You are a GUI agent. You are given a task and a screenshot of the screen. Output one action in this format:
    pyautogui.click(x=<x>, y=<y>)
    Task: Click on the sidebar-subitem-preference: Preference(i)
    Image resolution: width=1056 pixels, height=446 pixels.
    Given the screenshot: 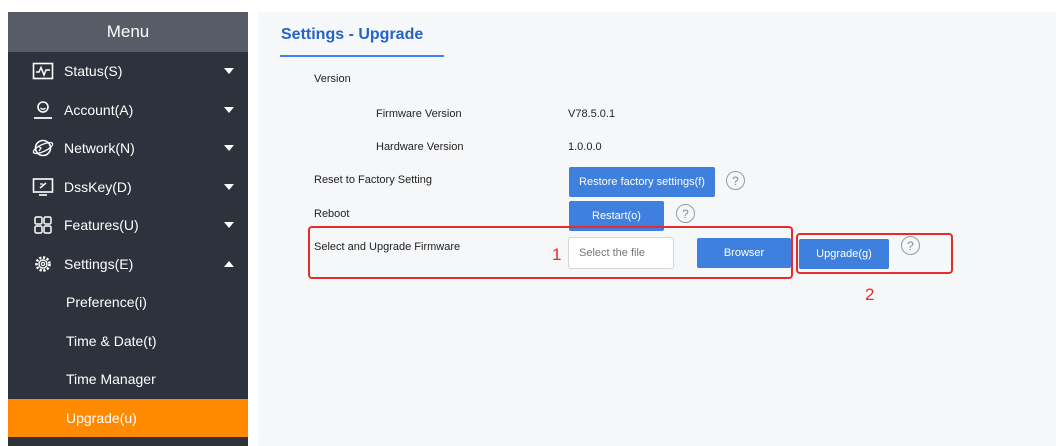 What is the action you would take?
    pyautogui.click(x=128, y=302)
    